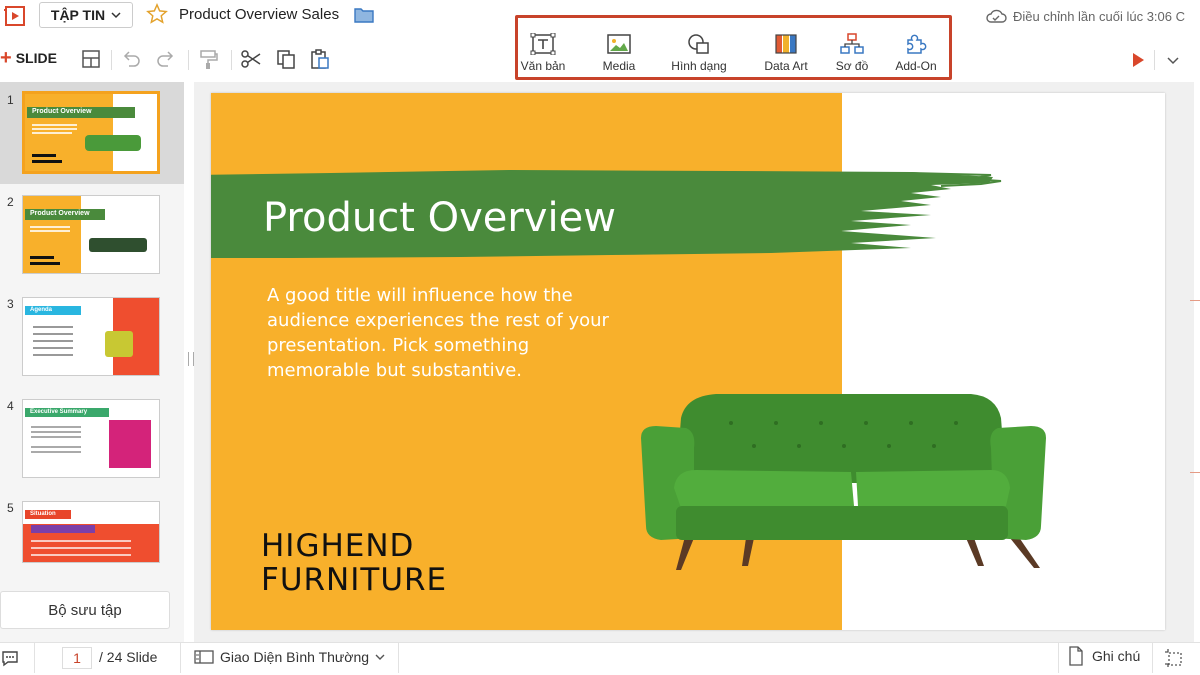  I want to click on insert-shapes-label: Hình dạng, so click(699, 66).